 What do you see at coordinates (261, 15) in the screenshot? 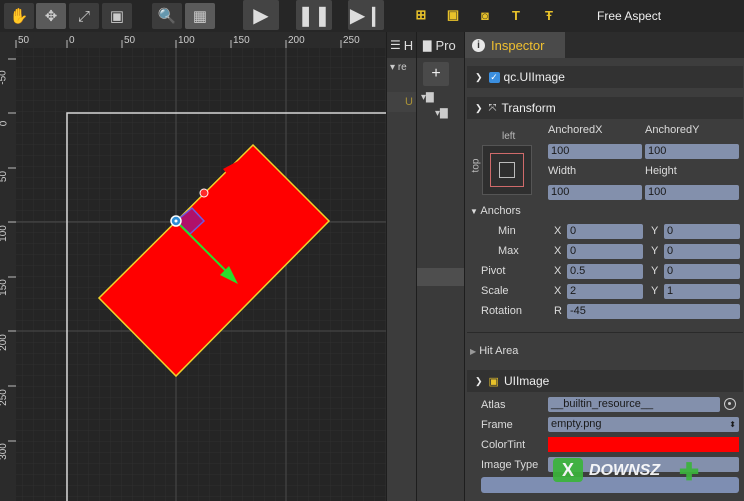
I see `play-button: ▶` at bounding box center [261, 15].